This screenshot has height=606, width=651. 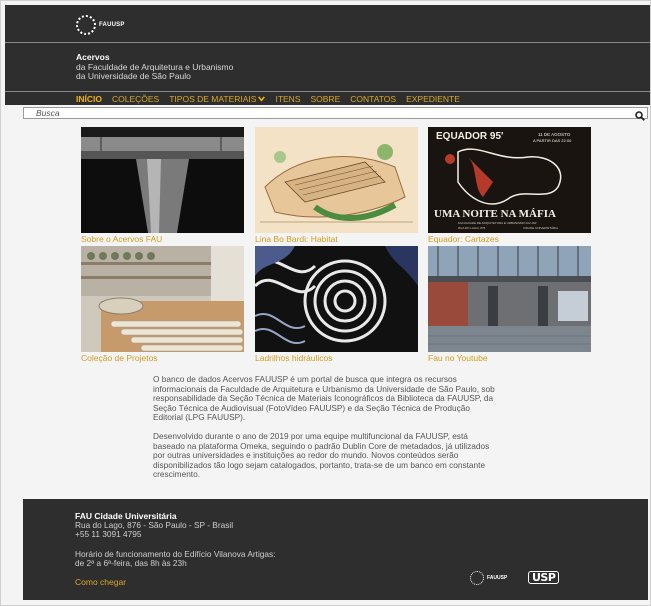 What do you see at coordinates (131, 563) in the screenshot?
I see `footer-hours-value: de 2ª a 6ª-feira, das 8h às 23h` at bounding box center [131, 563].